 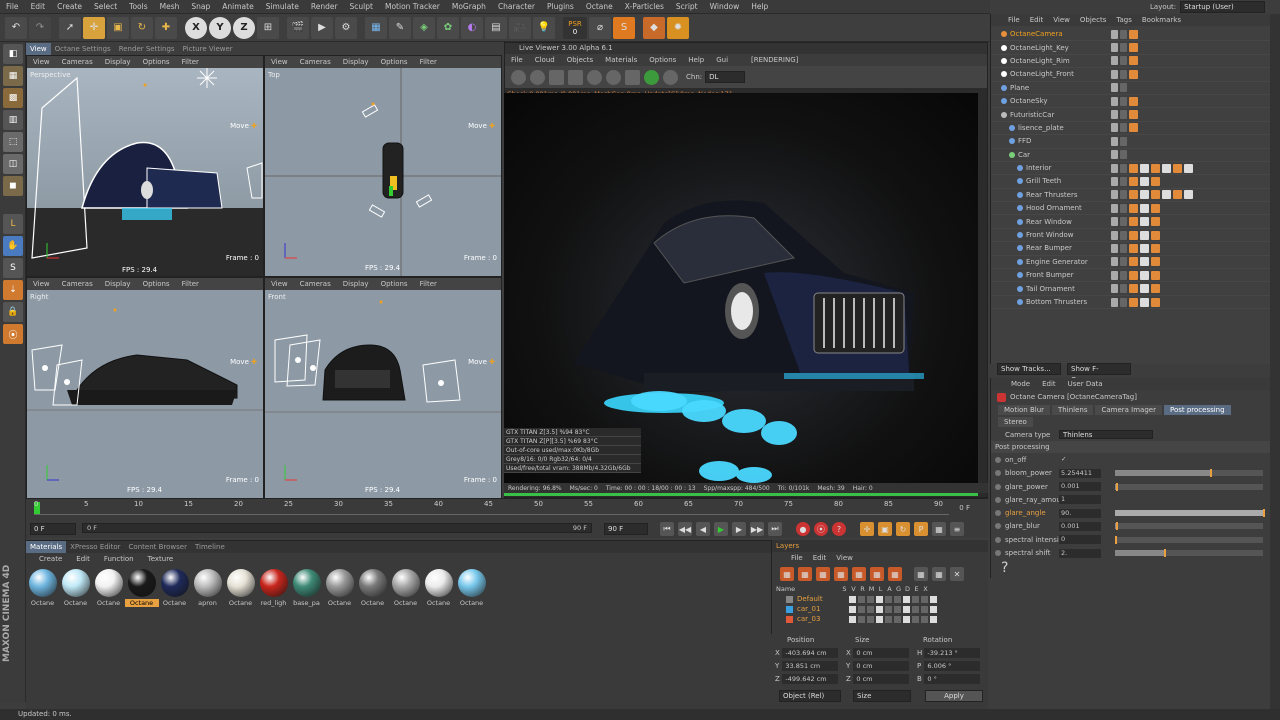 I want to click on deformer-icon: ◐, so click(x=472, y=27).